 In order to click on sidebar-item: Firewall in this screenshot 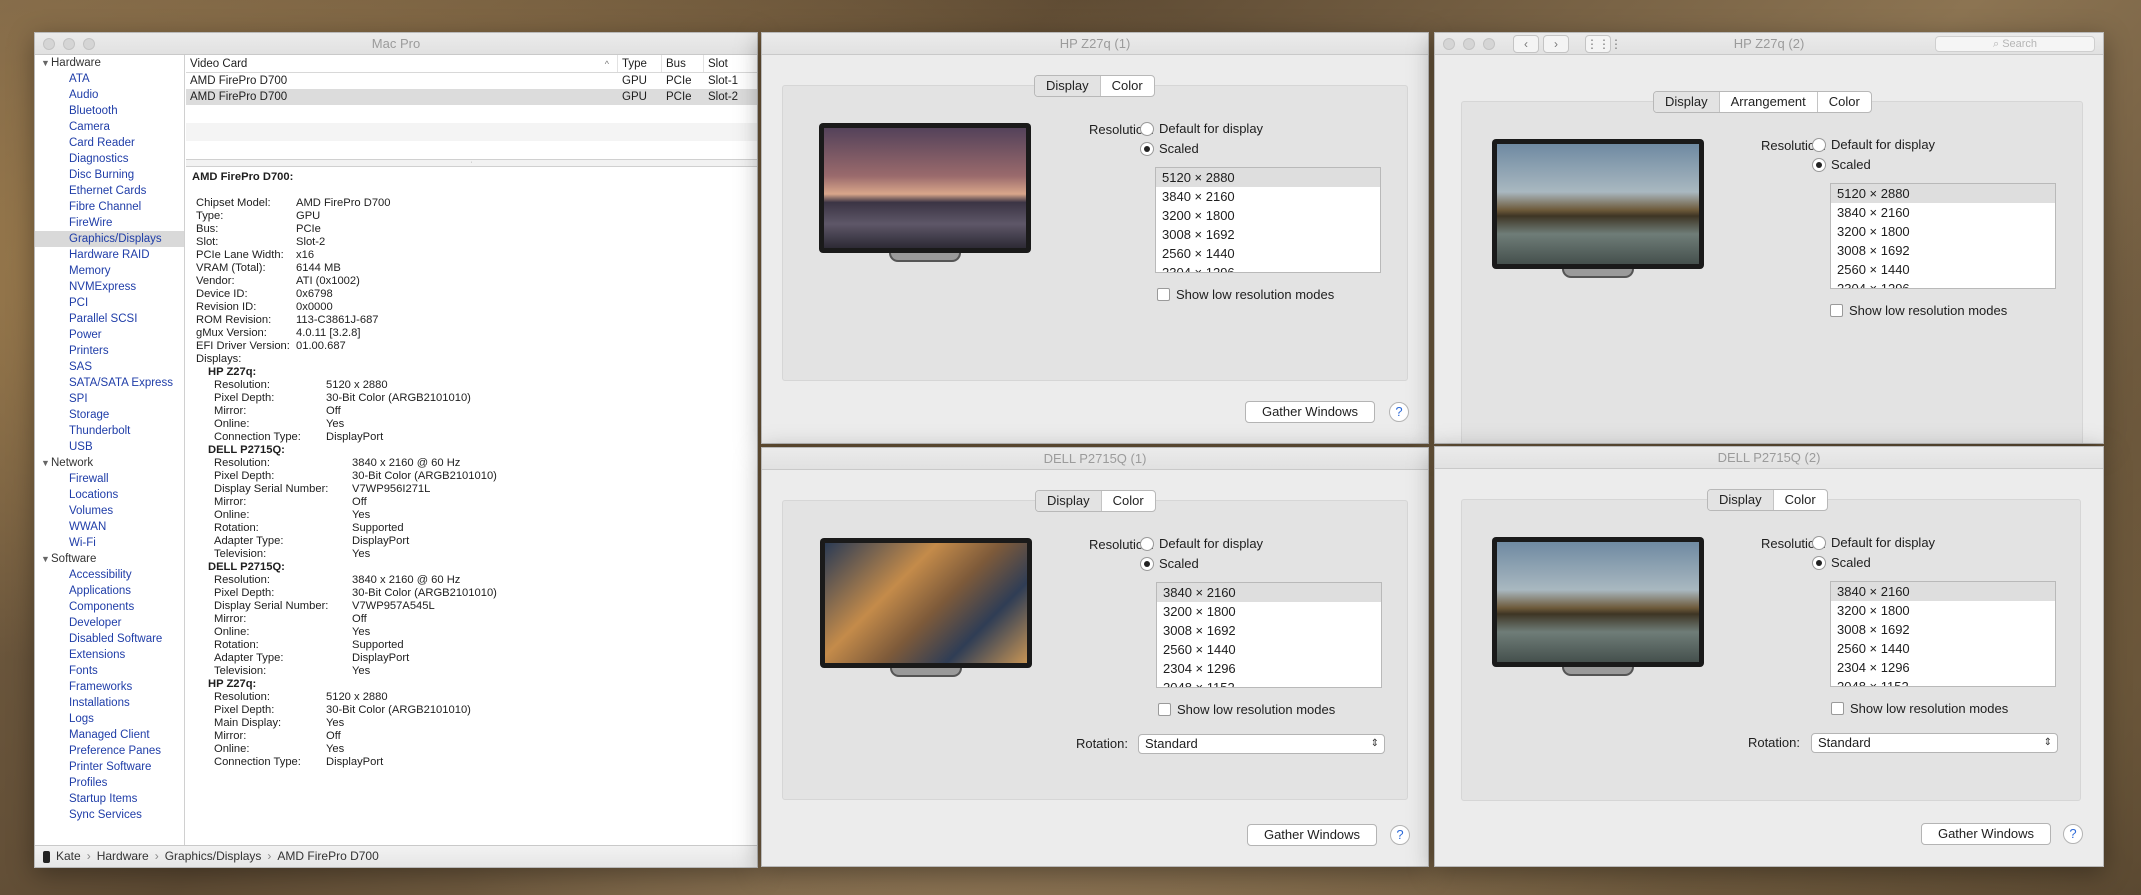, I will do `click(109, 479)`.